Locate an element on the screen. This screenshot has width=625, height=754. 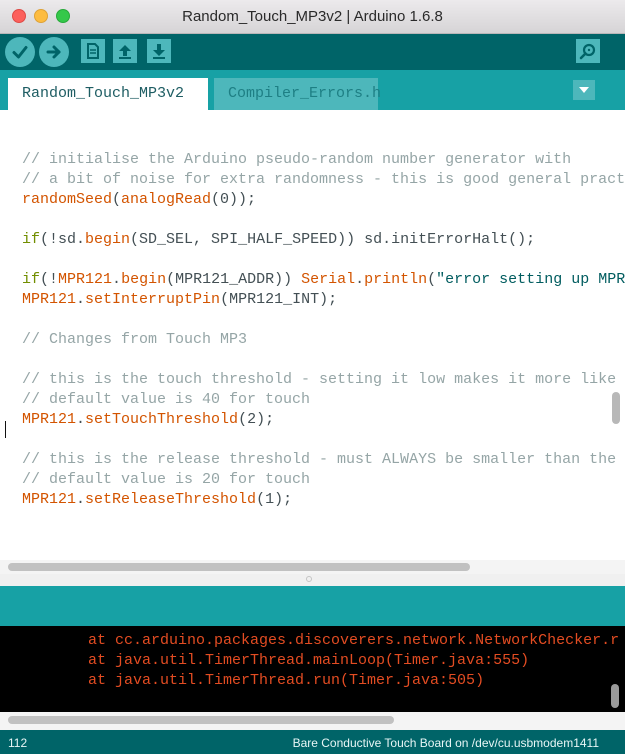
code-function: println is located at coordinates (396, 279).